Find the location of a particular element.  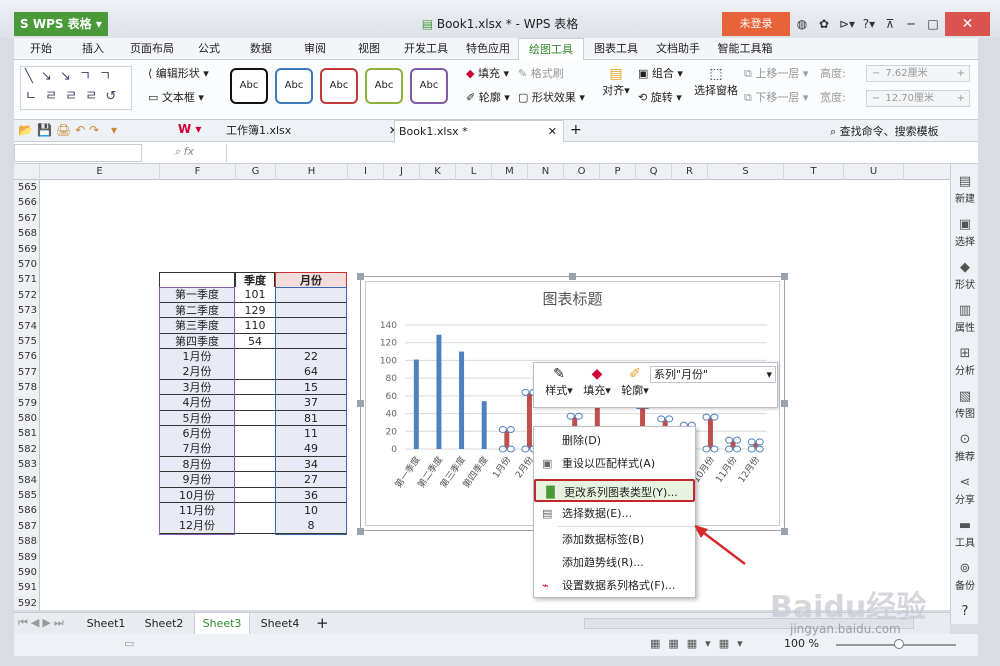

column-header: R is located at coordinates (690, 172).